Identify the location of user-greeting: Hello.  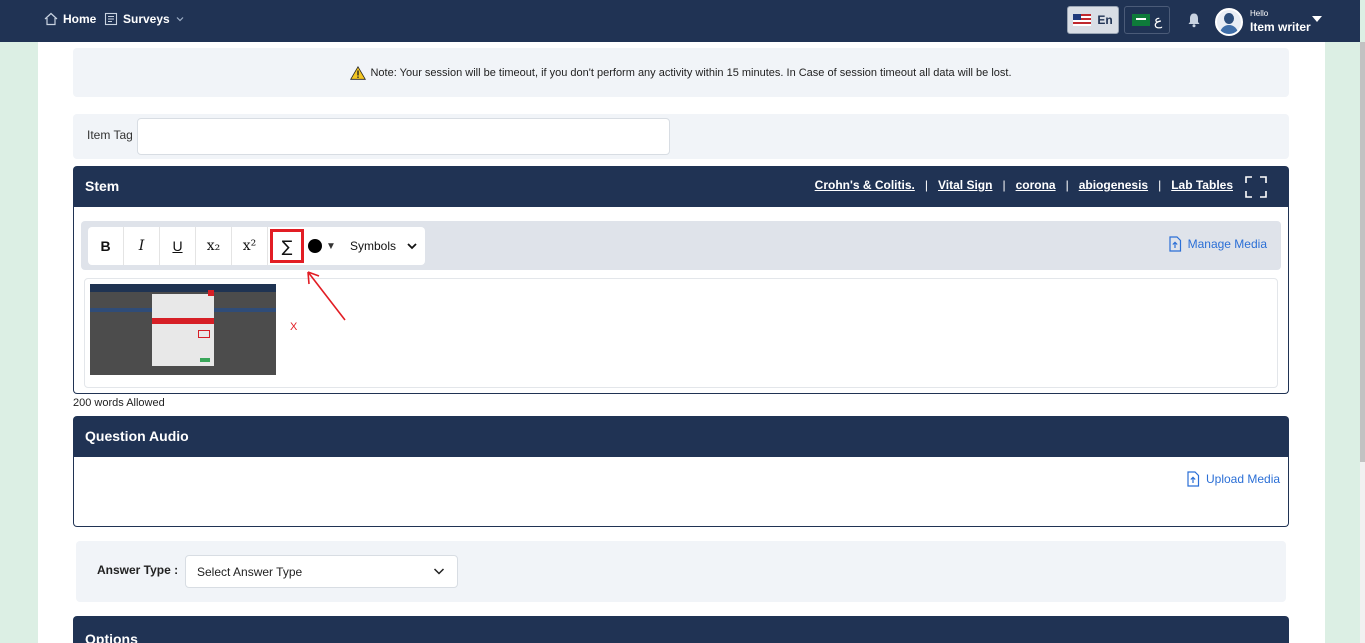
(1259, 13).